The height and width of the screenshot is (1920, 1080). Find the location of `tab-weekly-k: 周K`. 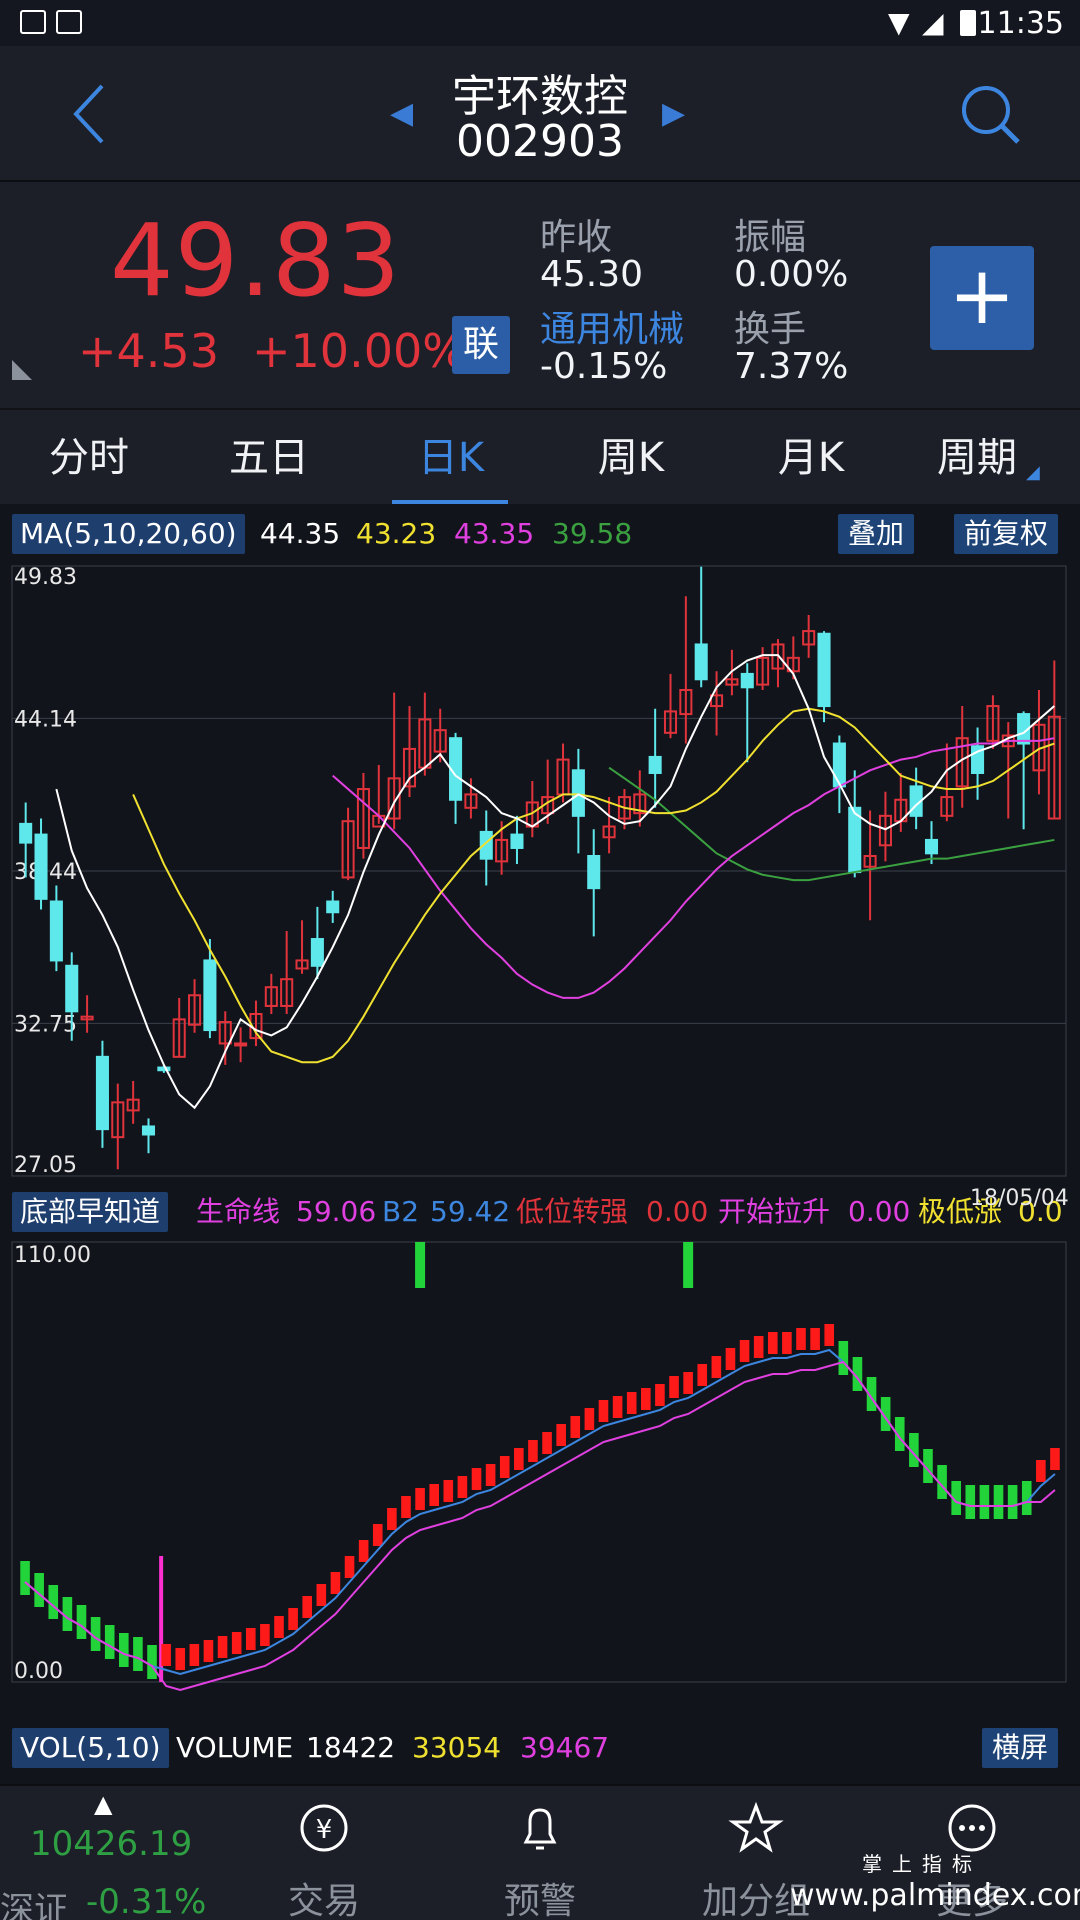

tab-weekly-k: 周K is located at coordinates (631, 458).